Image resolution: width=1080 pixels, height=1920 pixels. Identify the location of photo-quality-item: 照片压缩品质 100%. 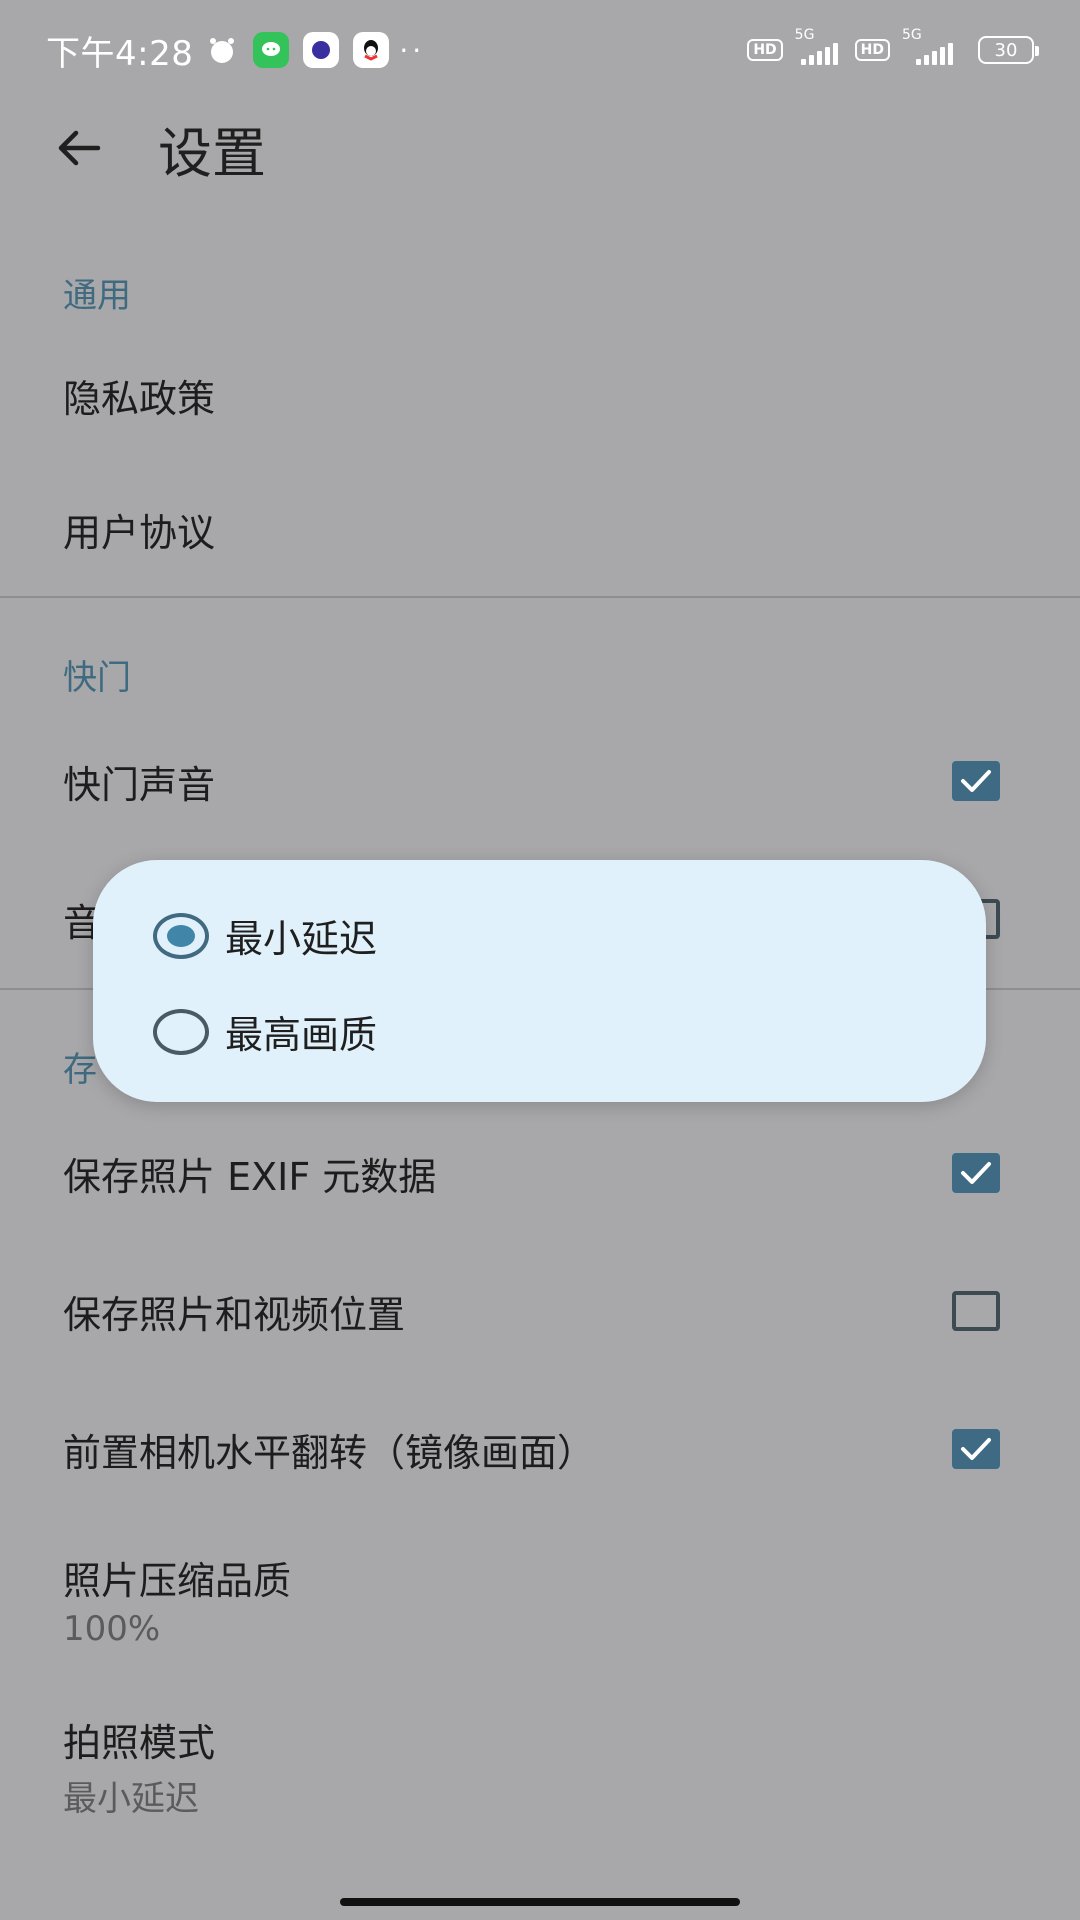
(540, 1601).